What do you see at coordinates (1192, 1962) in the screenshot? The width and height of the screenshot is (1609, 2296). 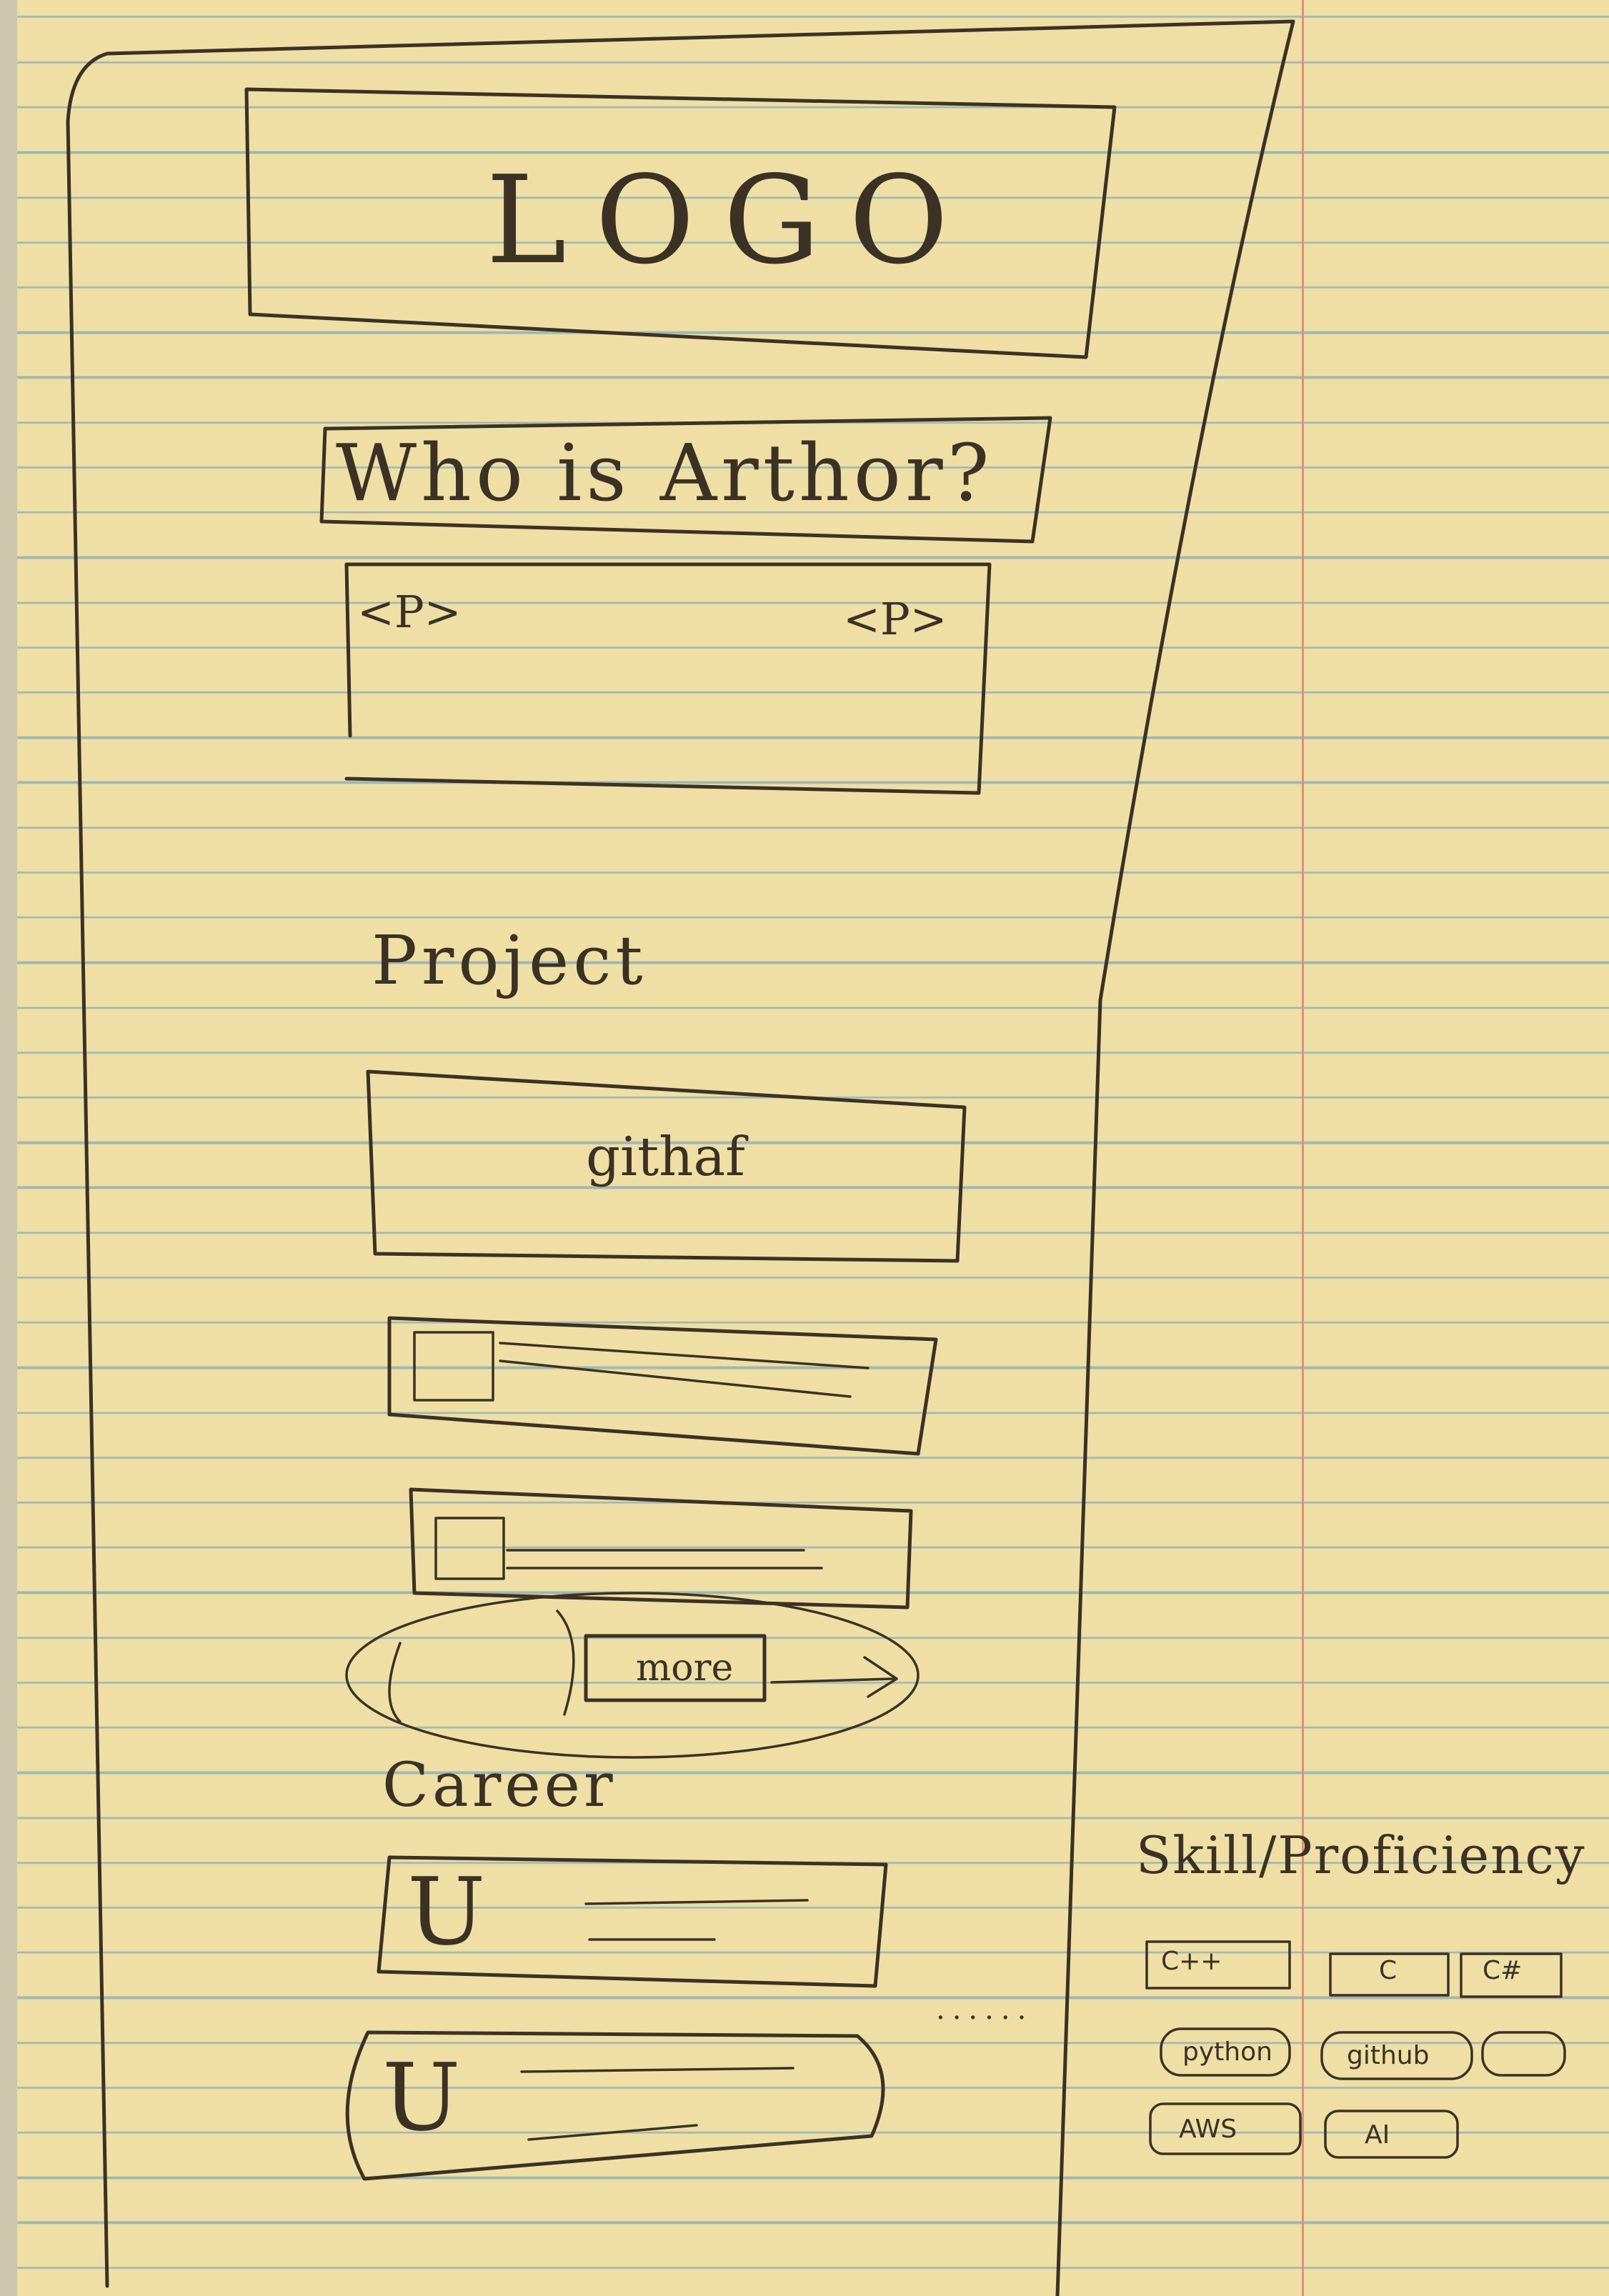 I see `skill-cpp: C++` at bounding box center [1192, 1962].